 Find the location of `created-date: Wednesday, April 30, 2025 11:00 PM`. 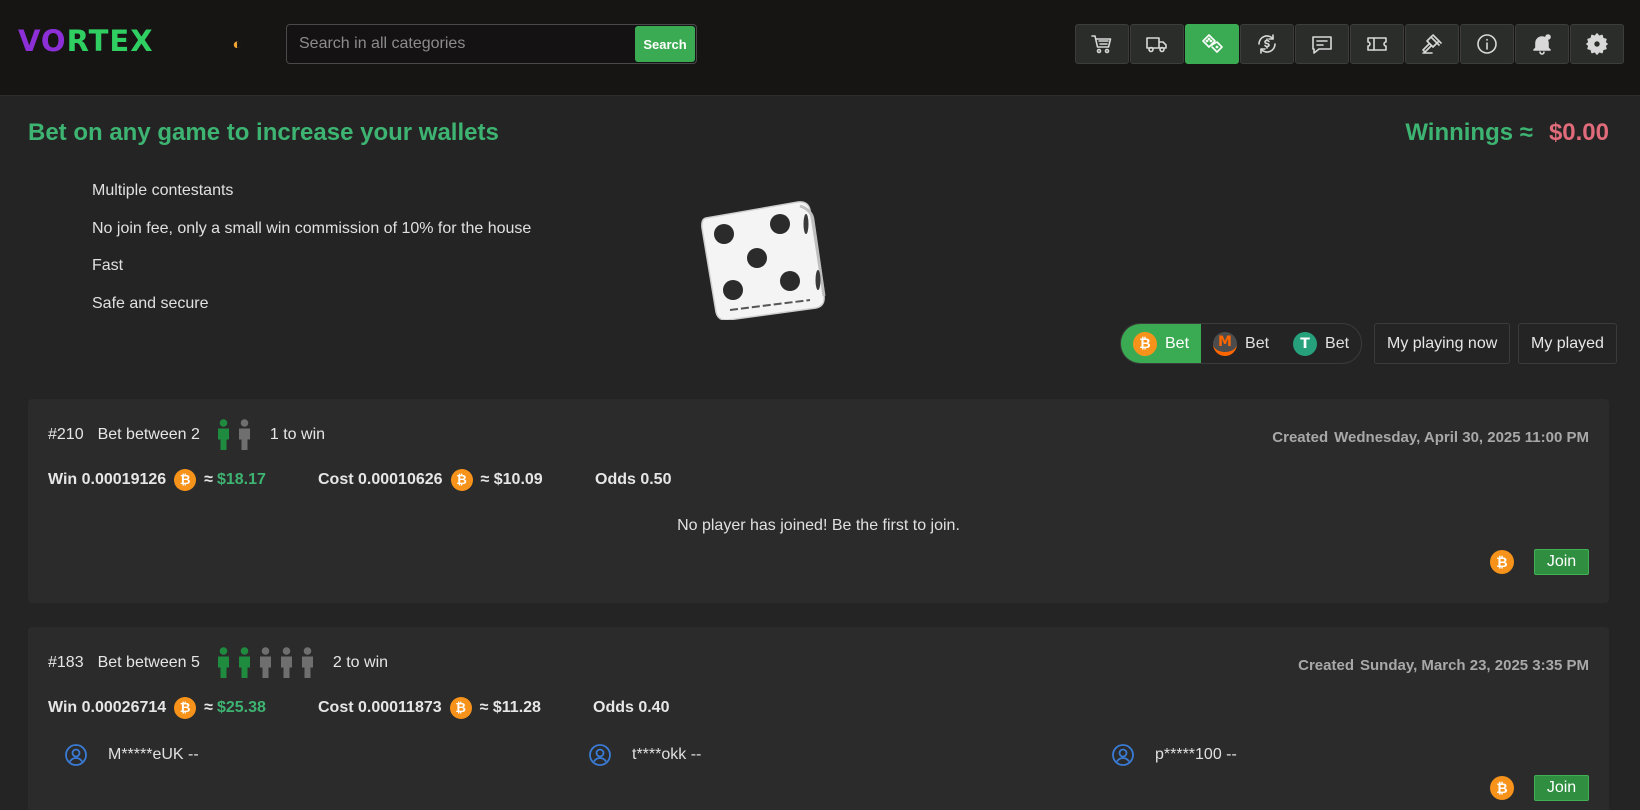

created-date: Wednesday, April 30, 2025 11:00 PM is located at coordinates (1461, 437).